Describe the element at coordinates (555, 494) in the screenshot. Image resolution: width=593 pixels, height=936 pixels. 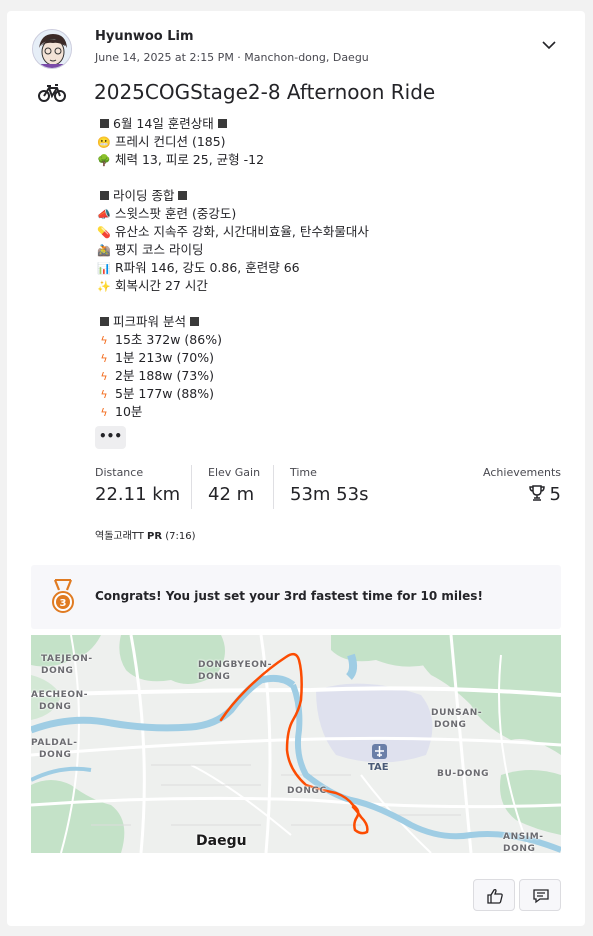
I see `achievements-count: 5` at that location.